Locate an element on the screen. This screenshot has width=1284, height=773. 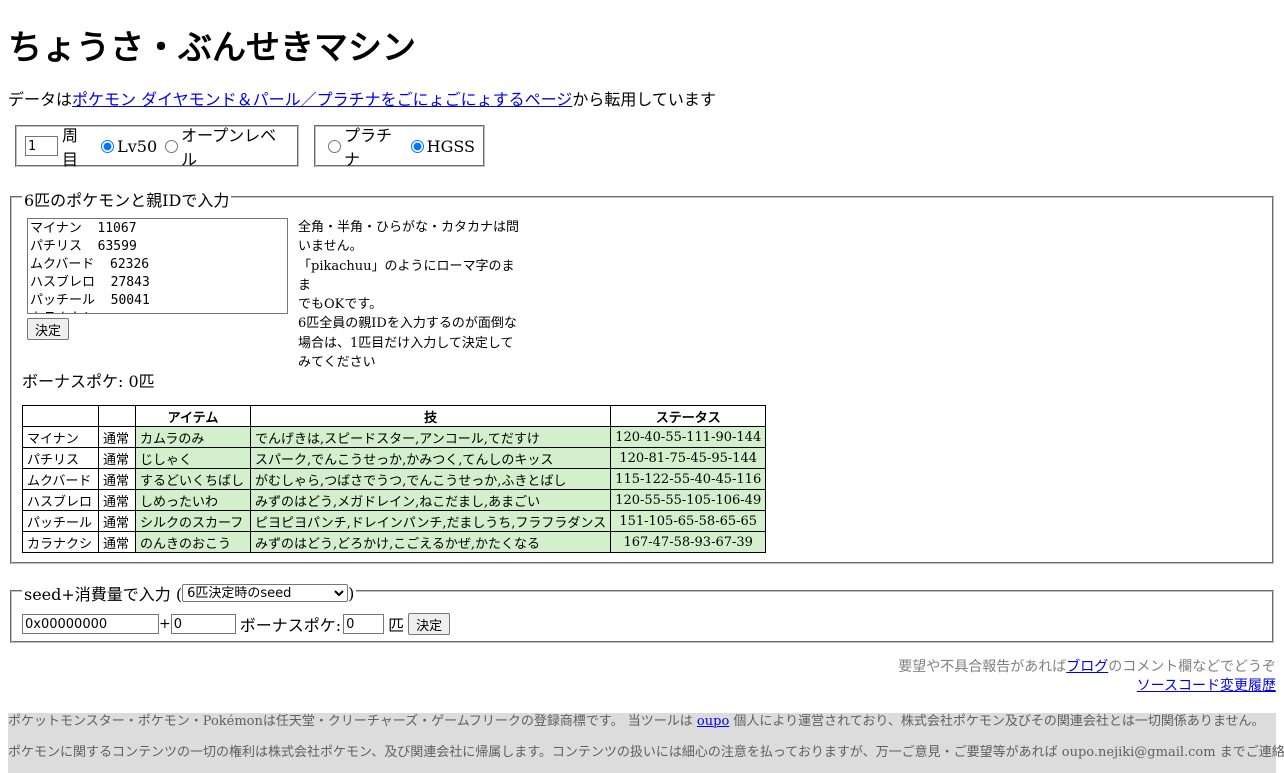
level-options-group: 周目 Lv50 オープンレベル is located at coordinates (157, 147).